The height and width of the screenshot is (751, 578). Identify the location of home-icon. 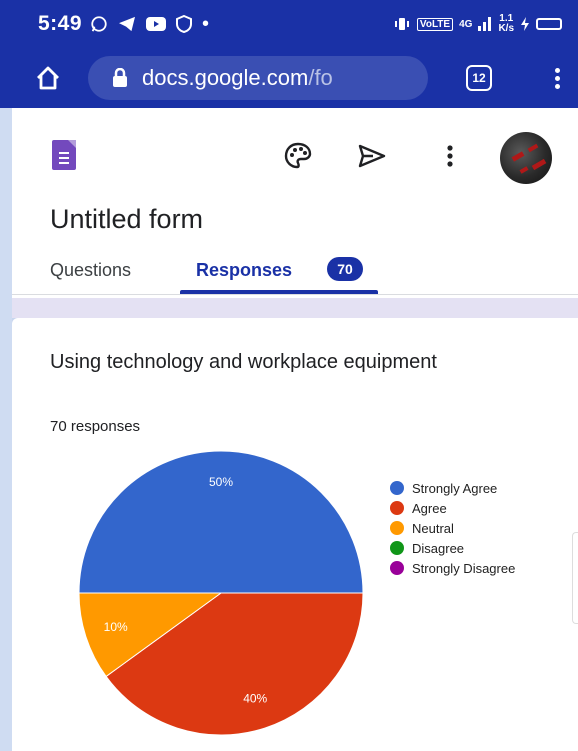
(48, 78).